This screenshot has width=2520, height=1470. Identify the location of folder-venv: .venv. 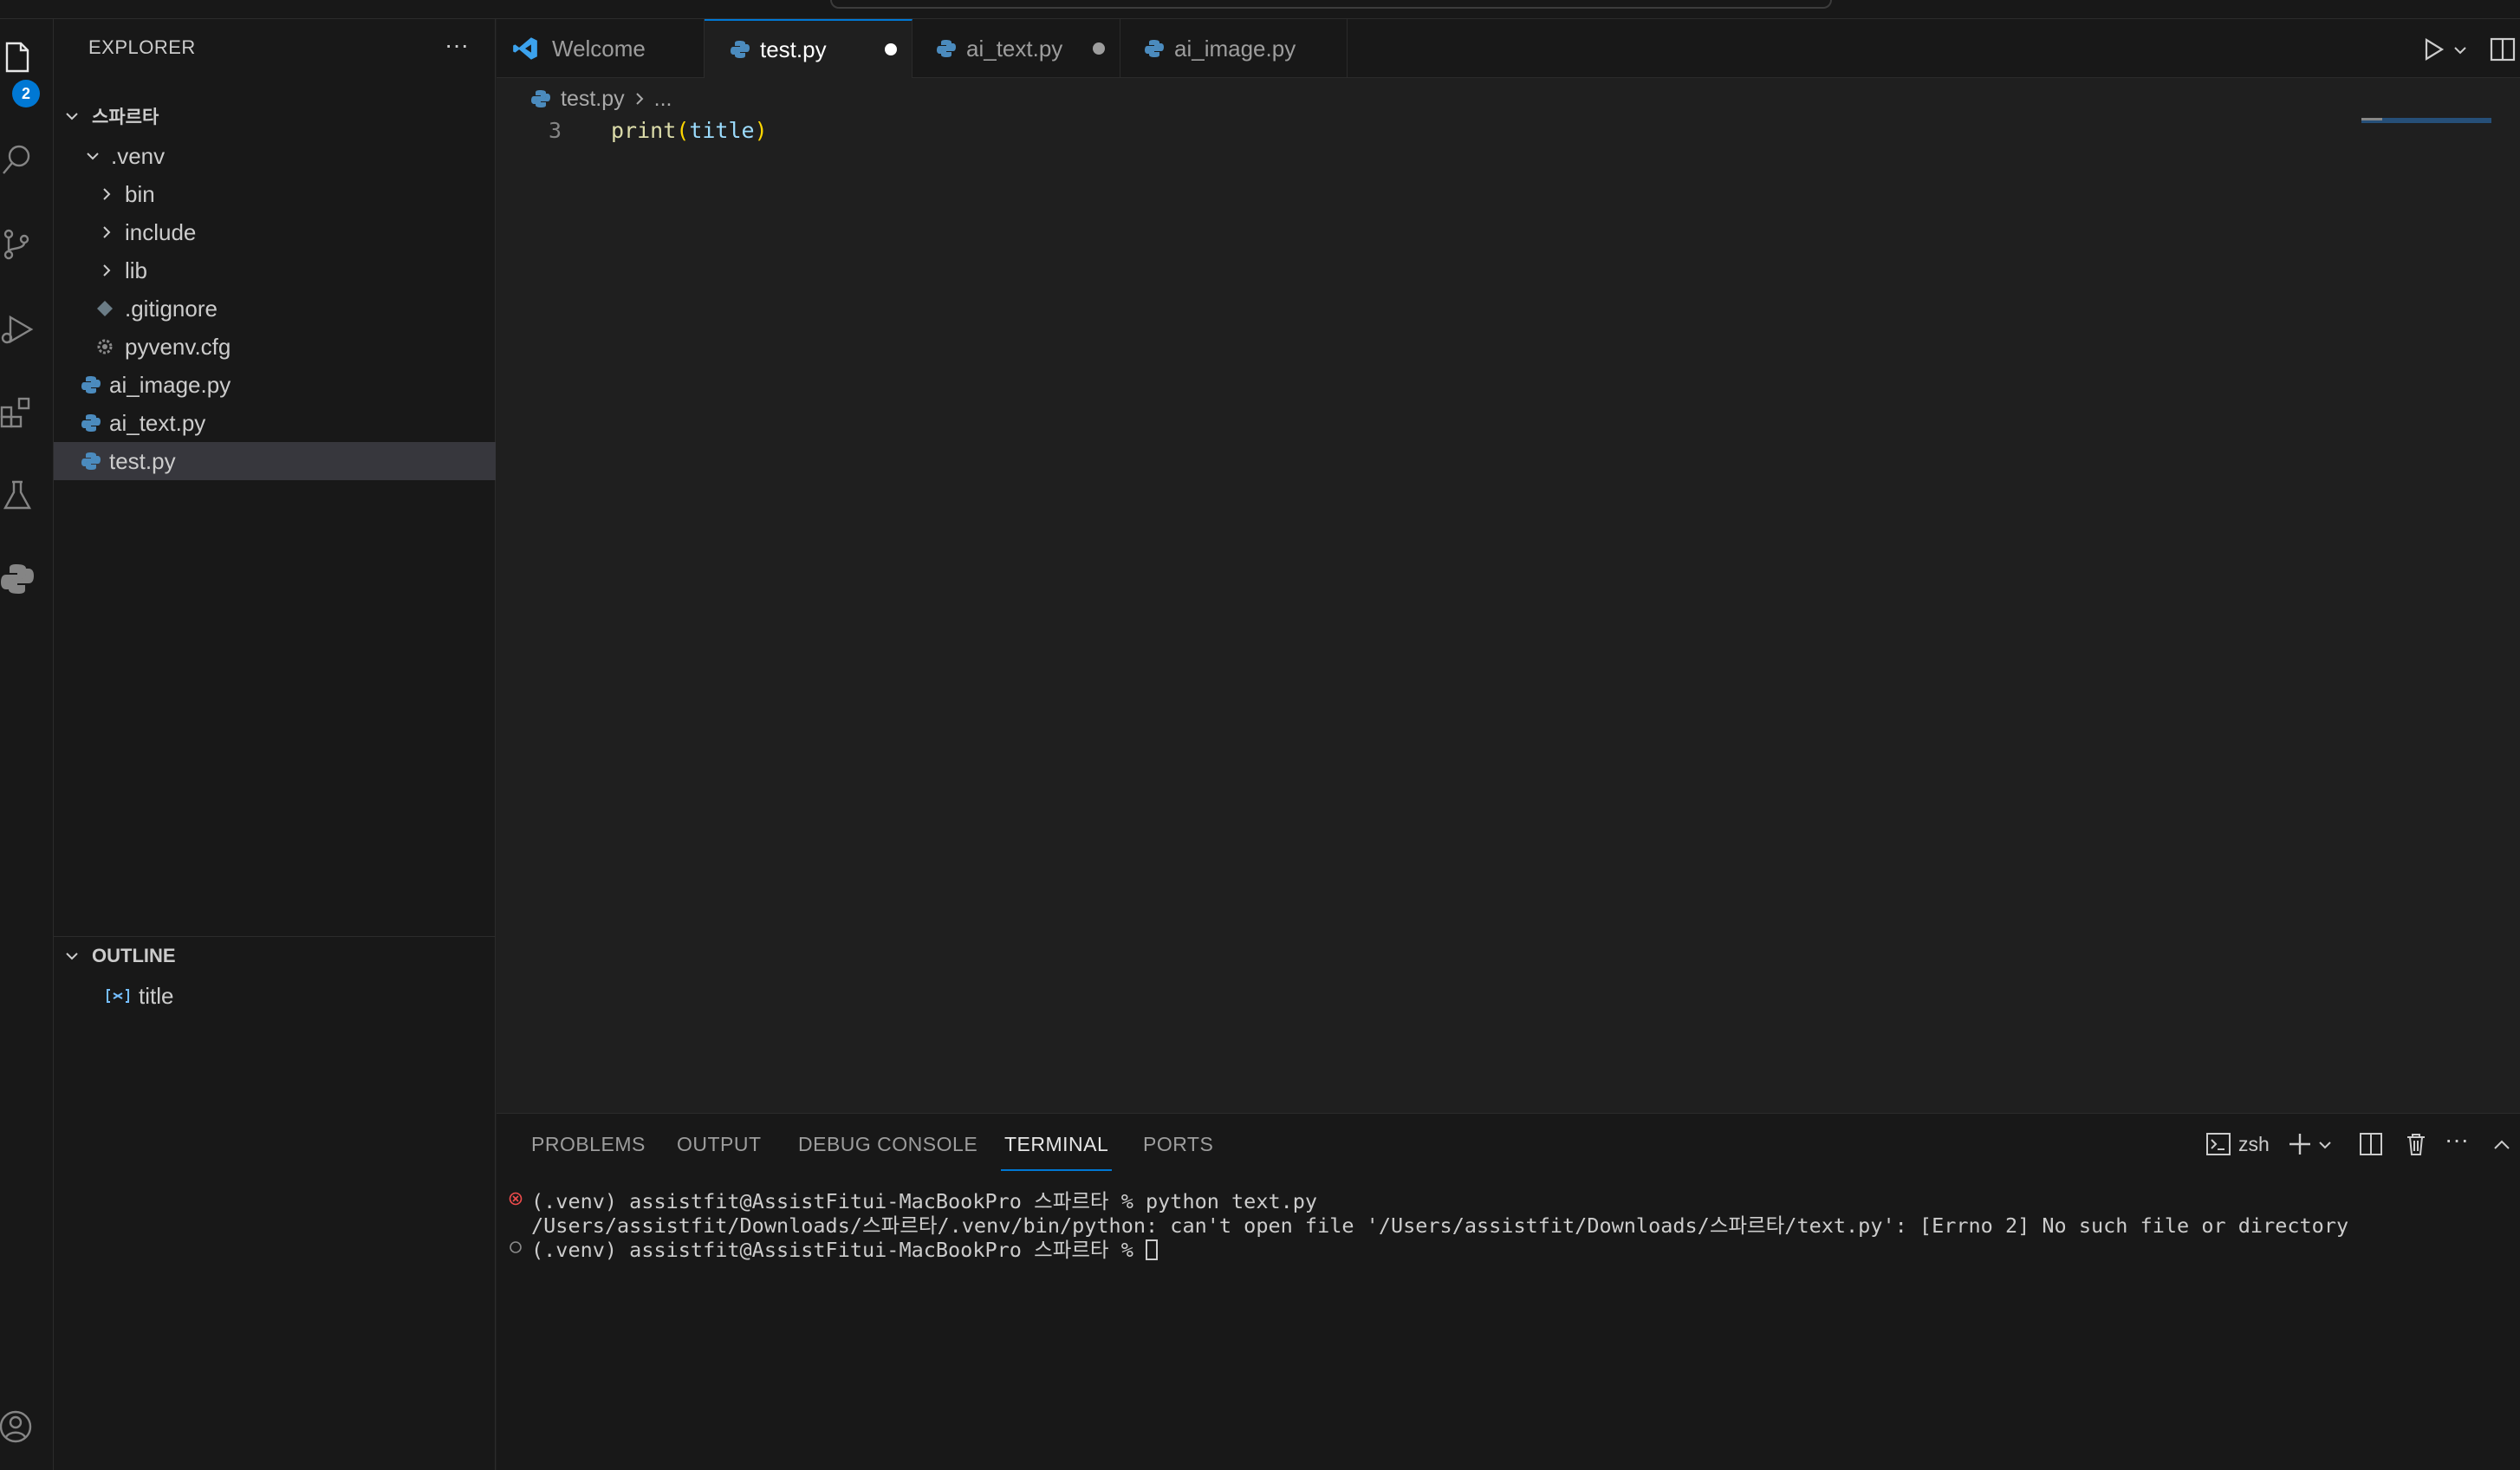
(275, 156).